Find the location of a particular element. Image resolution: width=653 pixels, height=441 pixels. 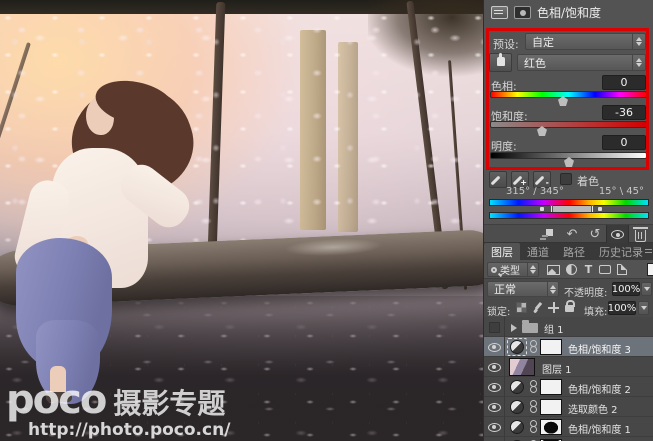

reset-adjustment-button: ↺ is located at coordinates (595, 234).